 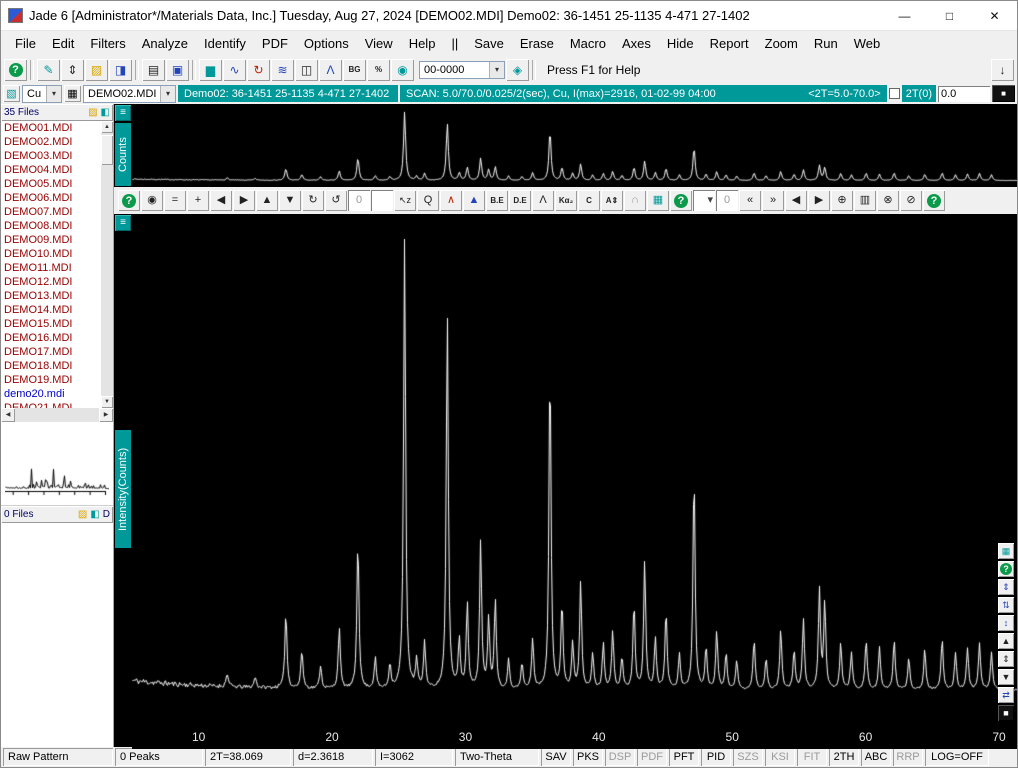 I want to click on file-list-item: DEMO17.MDI, so click(x=51, y=352).